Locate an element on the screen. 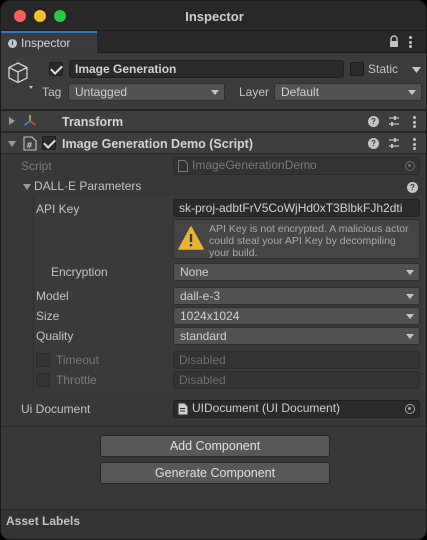 Image resolution: width=427 pixels, height=540 pixels. window-title: Inspector is located at coordinates (214, 16).